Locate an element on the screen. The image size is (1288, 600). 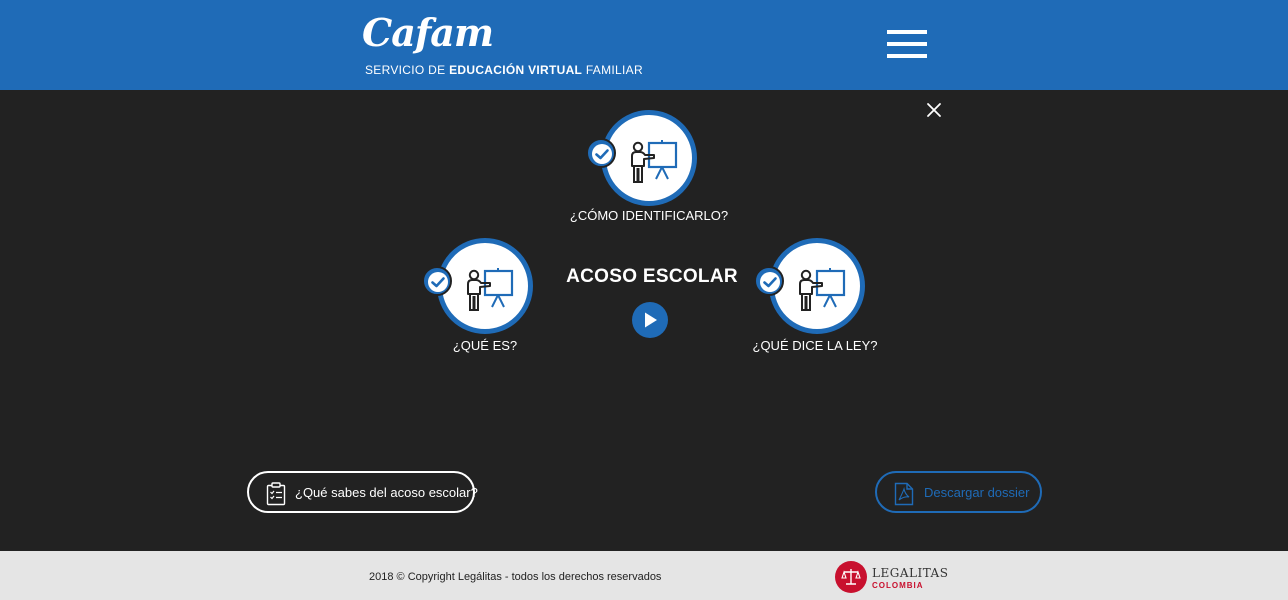
play-icon is located at coordinates (650, 320).